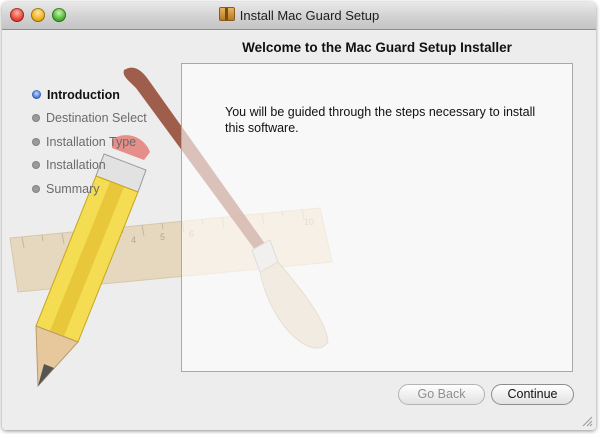  I want to click on current-step-bullet-icon, so click(36, 95).